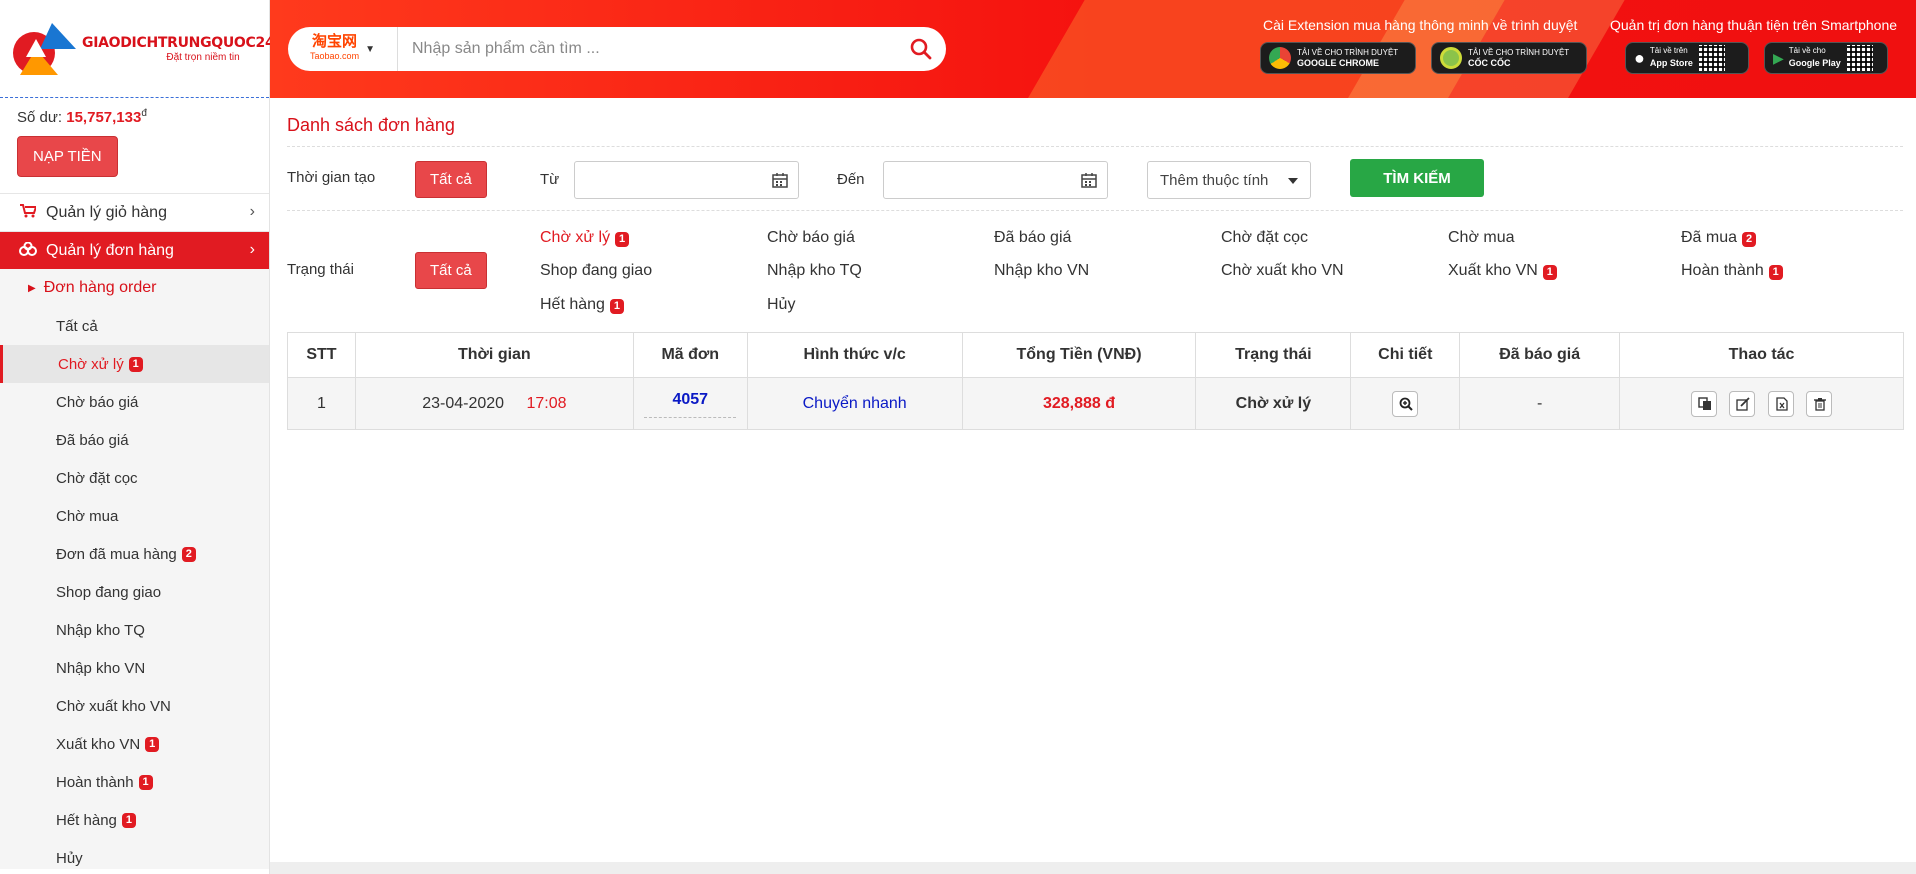  Describe the element at coordinates (69, 858) in the screenshot. I see `sidebar-item-label: Hủy` at that location.